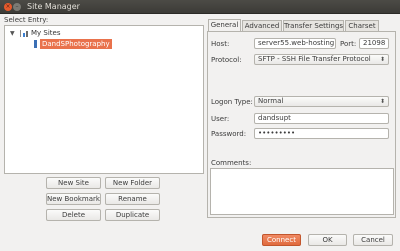  I want to click on window-title: Site Manager, so click(53, 6).